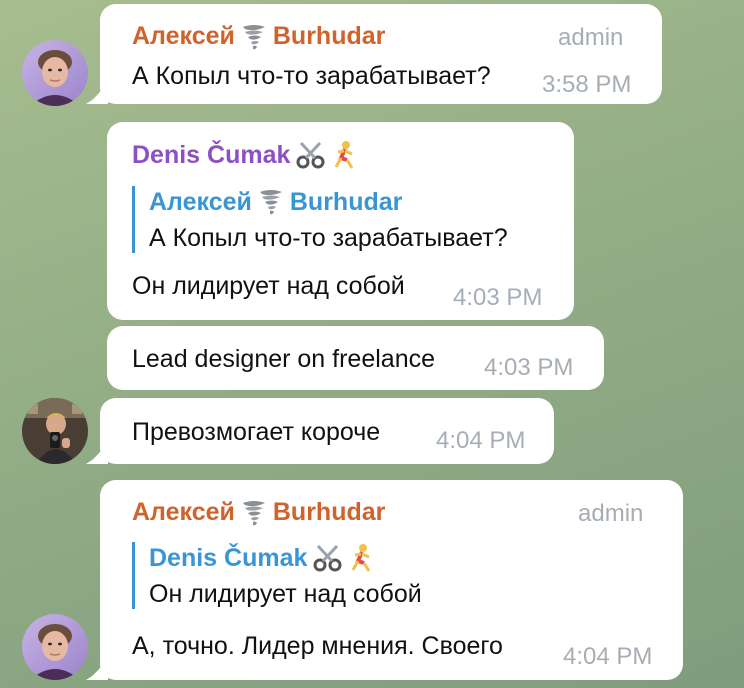  I want to click on sender-name-text: Denis Čumak, so click(211, 154).